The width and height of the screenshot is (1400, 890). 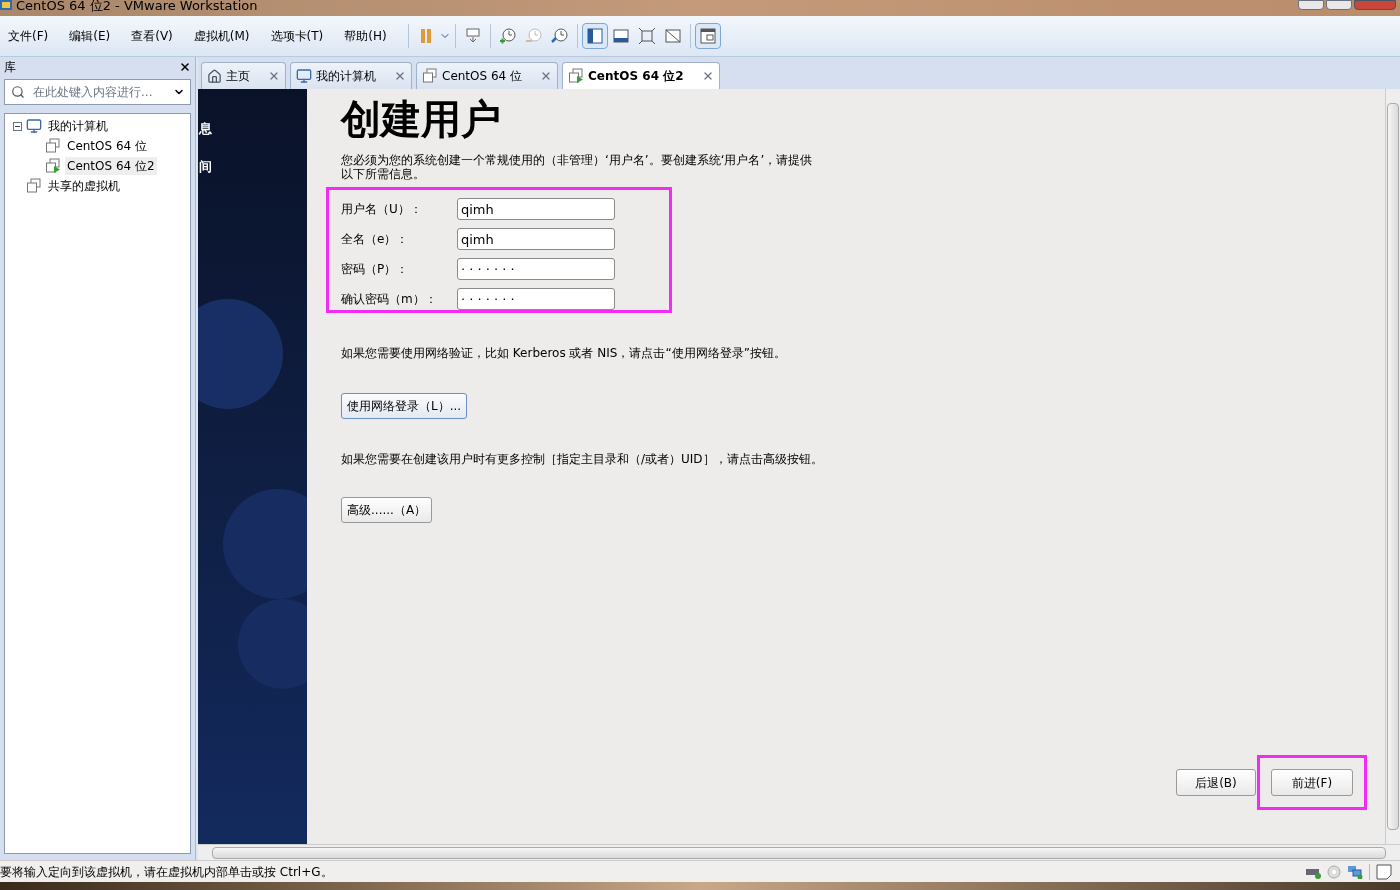 What do you see at coordinates (6, 5) in the screenshot?
I see `app-icon` at bounding box center [6, 5].